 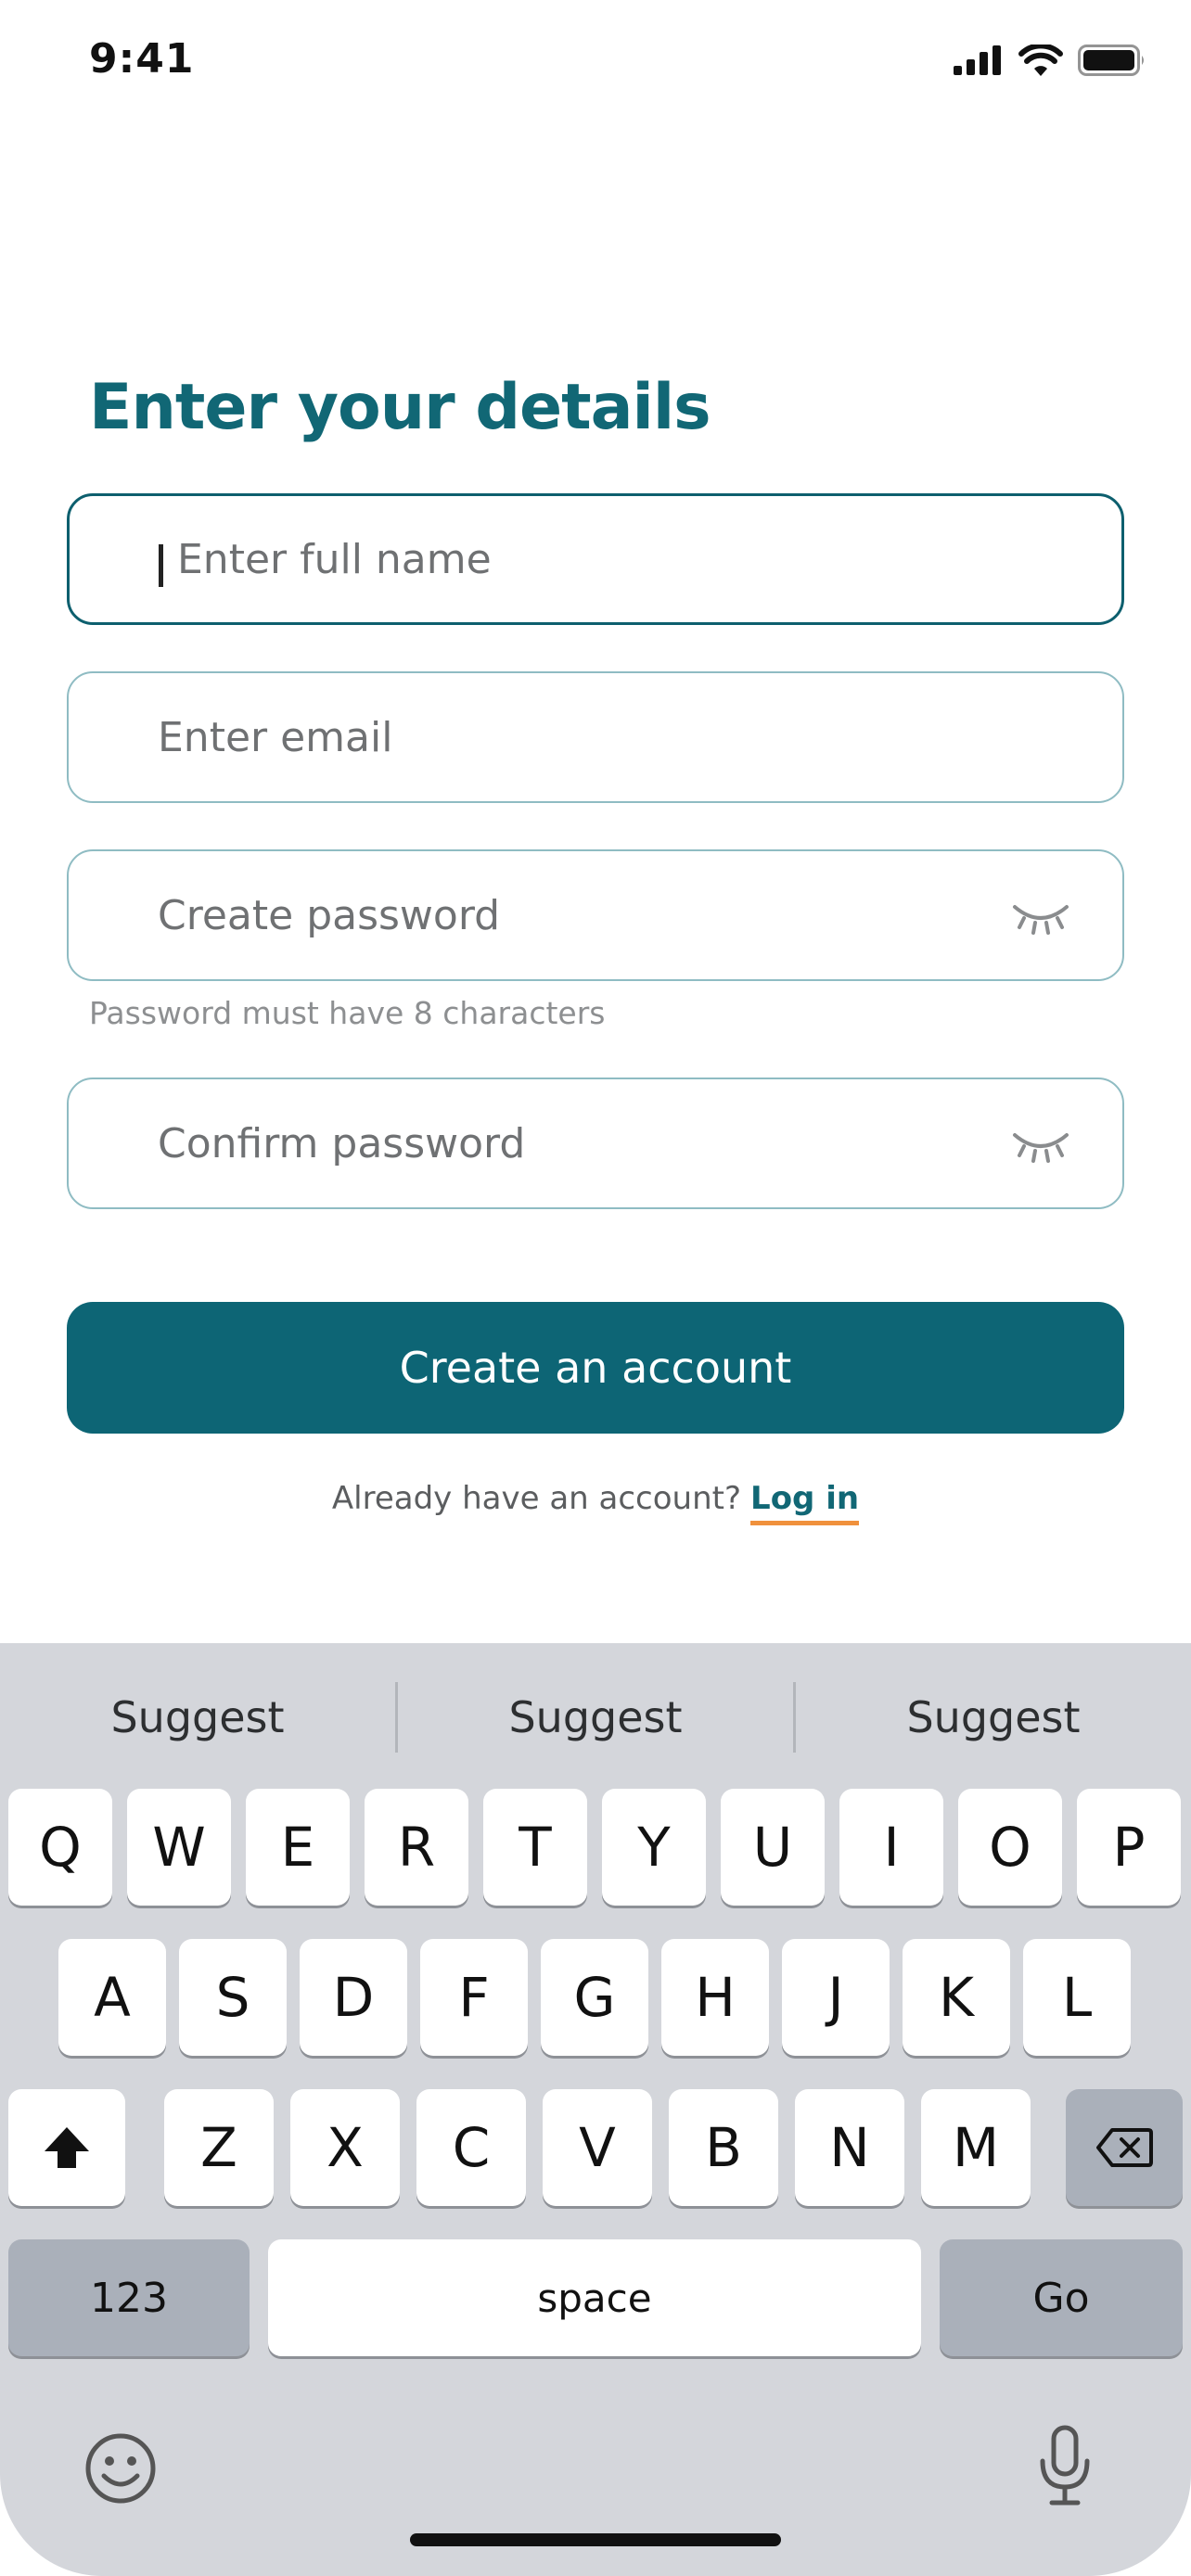 What do you see at coordinates (1111, 61) in the screenshot?
I see `battery-icon` at bounding box center [1111, 61].